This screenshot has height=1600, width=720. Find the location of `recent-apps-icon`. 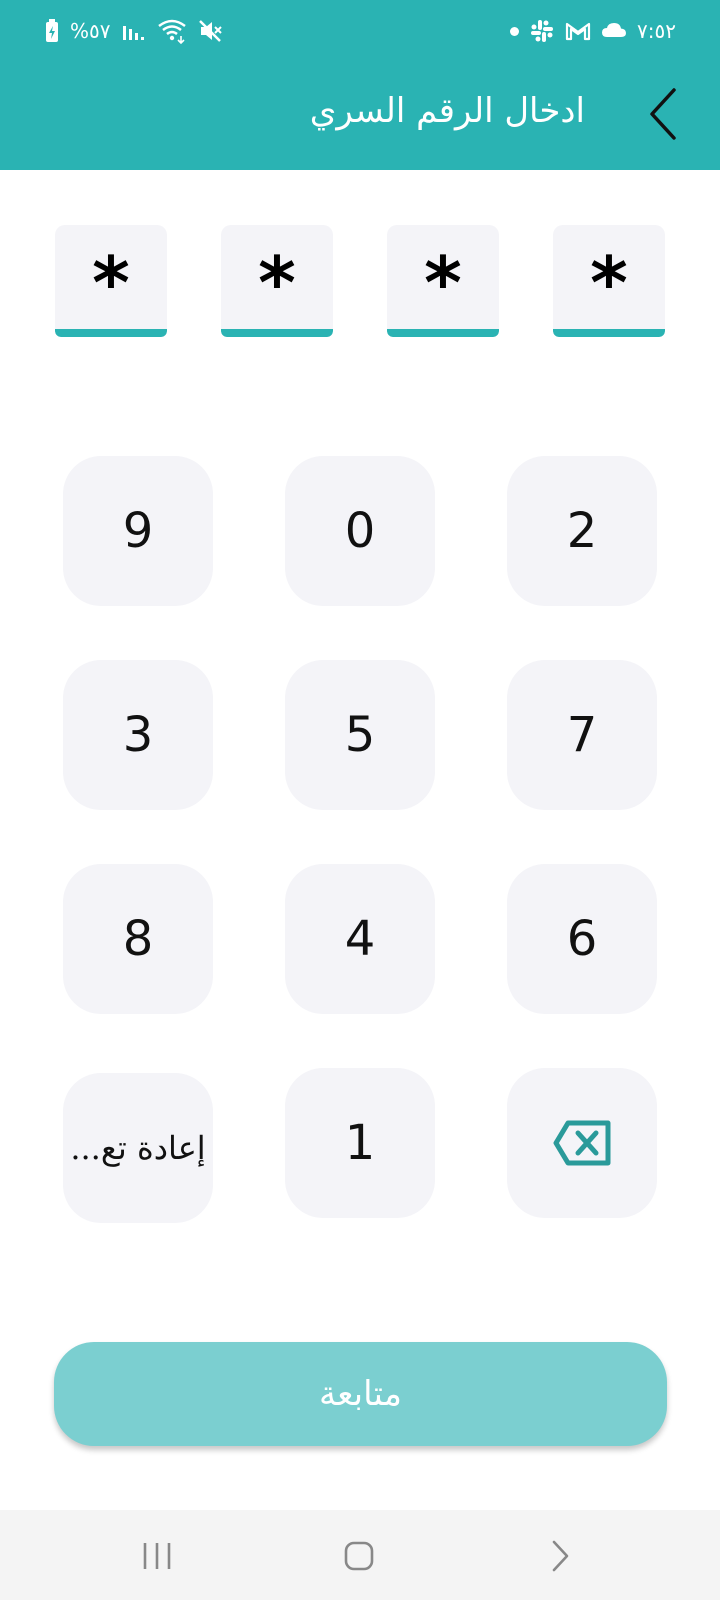

recent-apps-icon is located at coordinates (157, 1556).